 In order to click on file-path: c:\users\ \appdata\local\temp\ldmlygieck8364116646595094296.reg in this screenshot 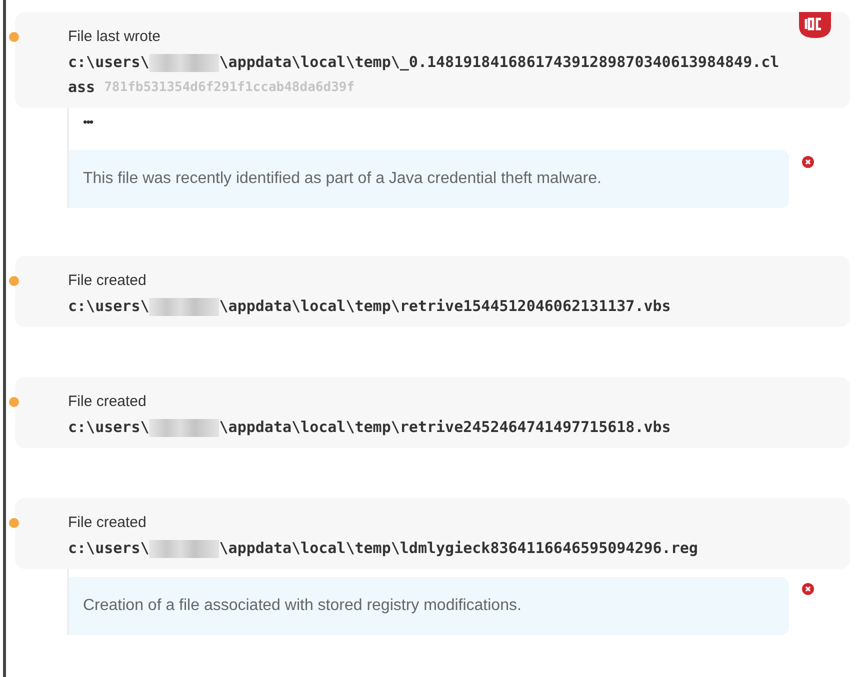, I will do `click(383, 549)`.